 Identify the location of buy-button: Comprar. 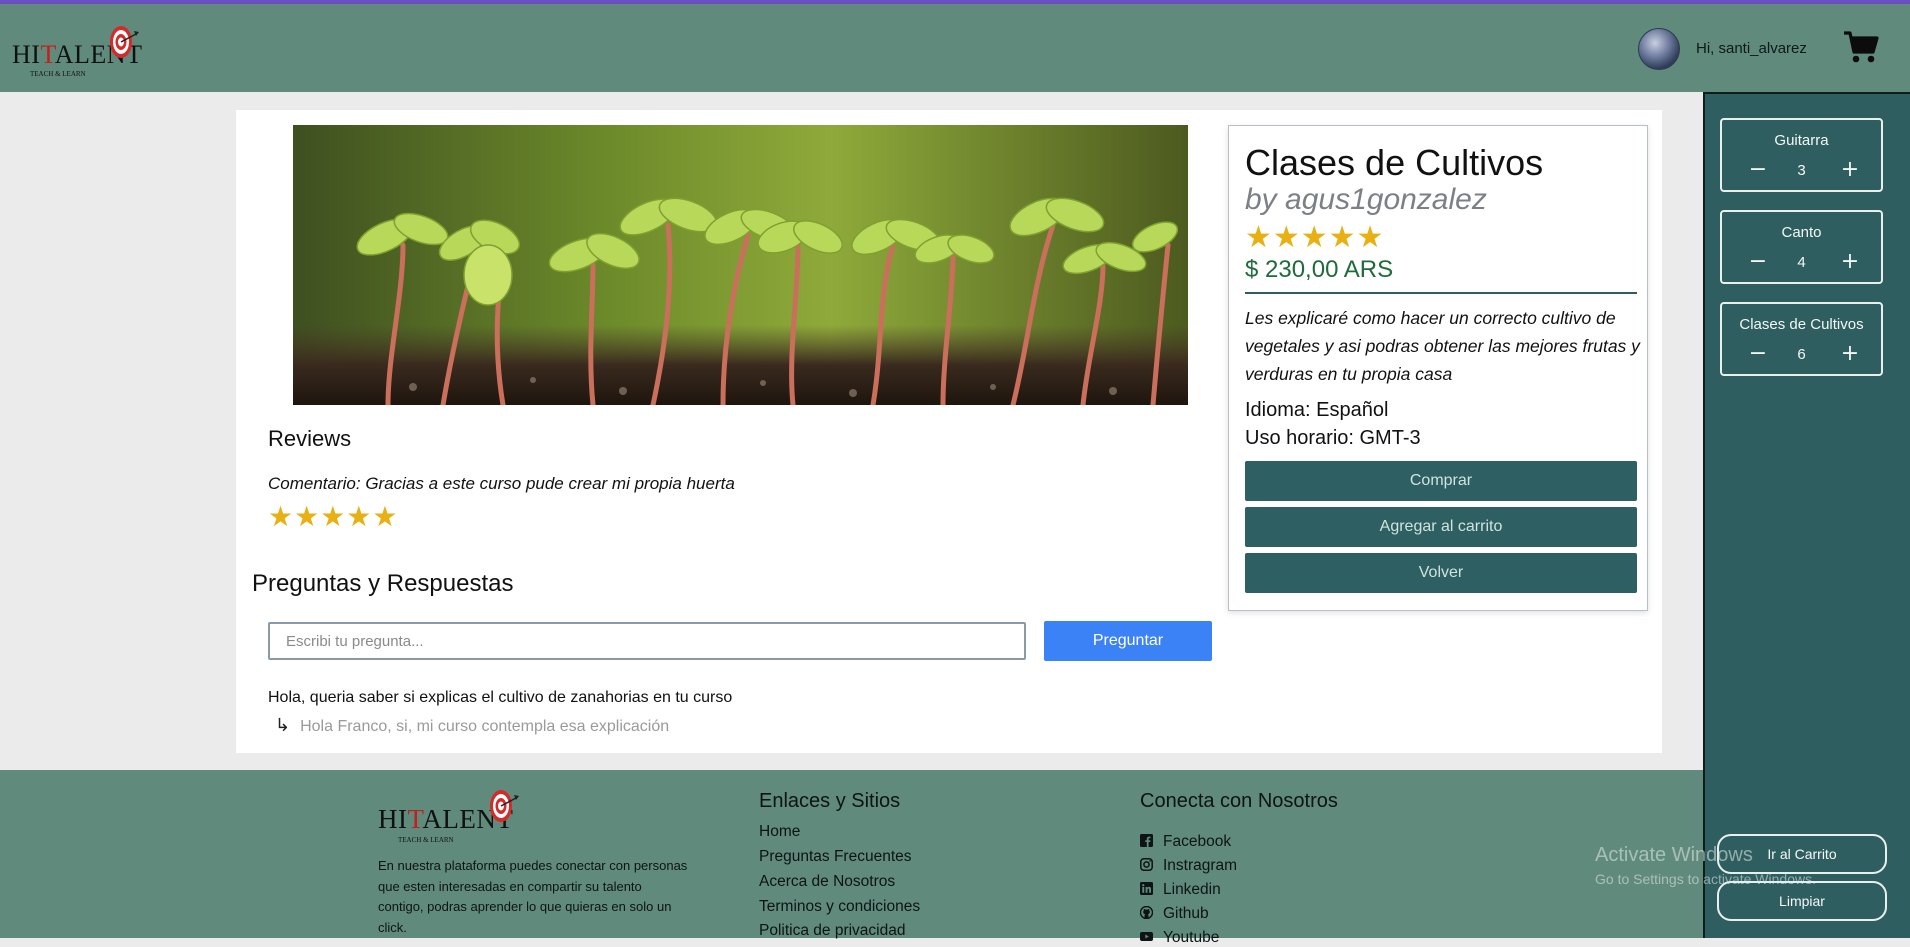
(1441, 481).